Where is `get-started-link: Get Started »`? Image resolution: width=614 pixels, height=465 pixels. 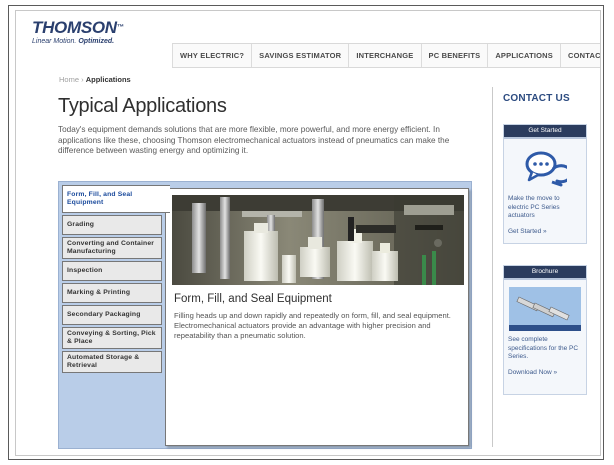
get-started-link: Get Started » is located at coordinates (545, 231).